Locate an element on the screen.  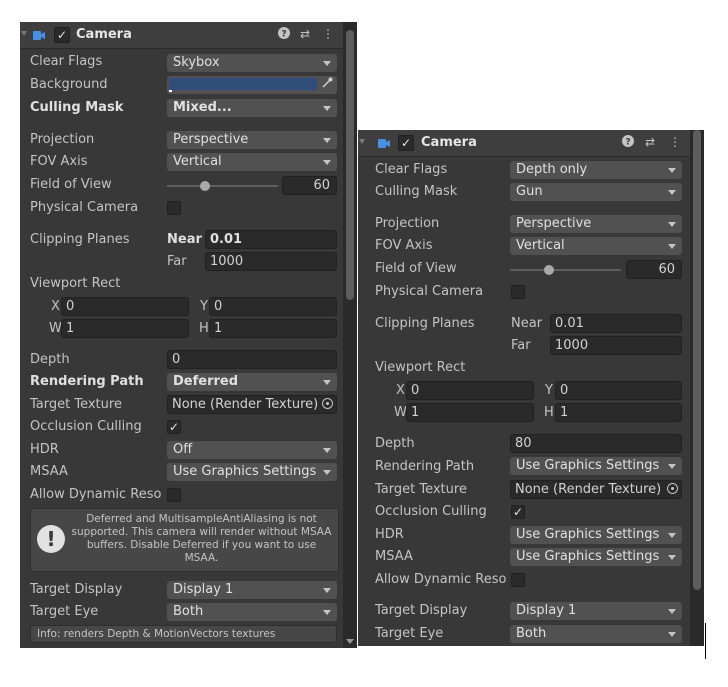
hdr-label: HDR is located at coordinates (44, 449).